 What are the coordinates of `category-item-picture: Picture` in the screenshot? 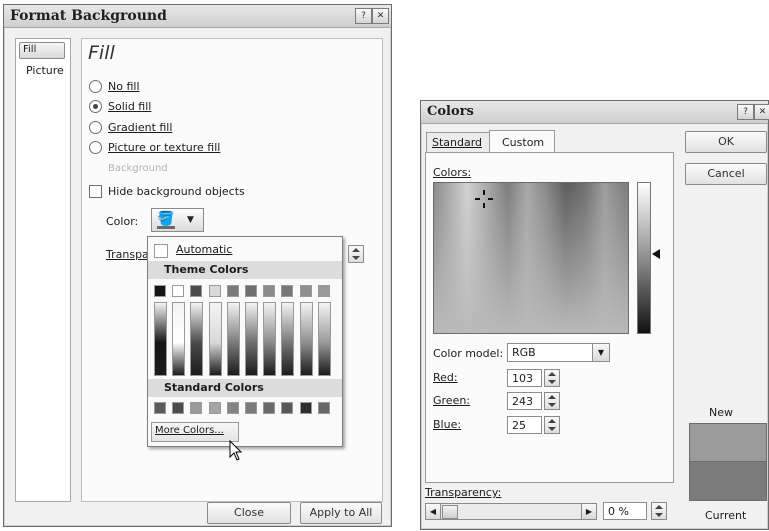 It's located at (45, 70).